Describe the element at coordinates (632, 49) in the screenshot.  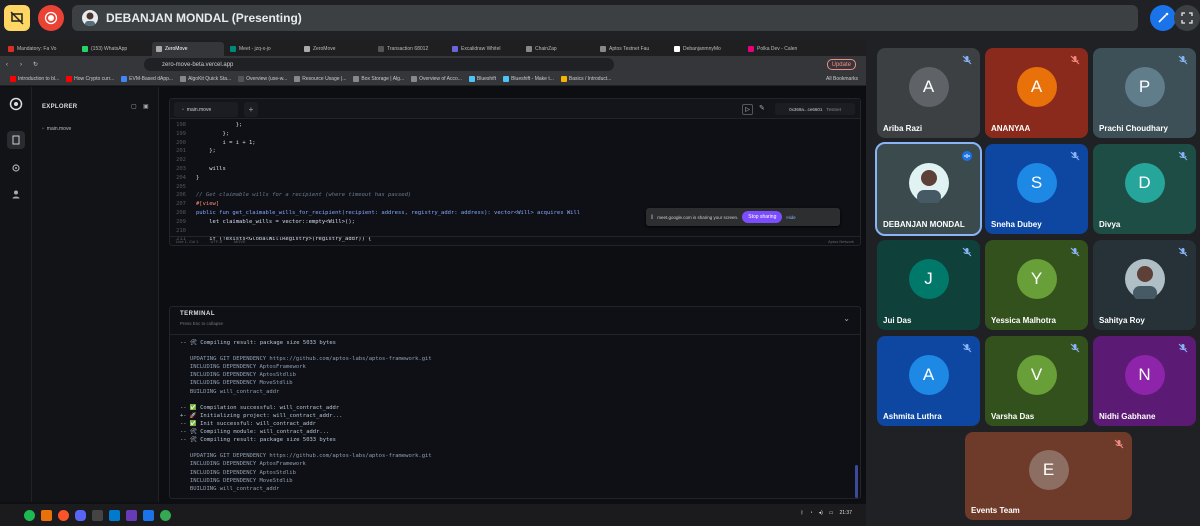
I see `browser-tab: Aptos Testnet Fau` at that location.